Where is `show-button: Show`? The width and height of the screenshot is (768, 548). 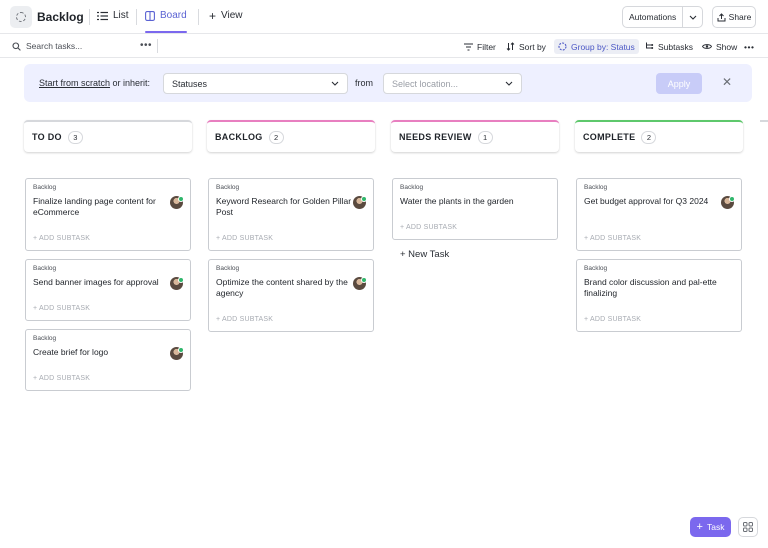 show-button: Show is located at coordinates (719, 46).